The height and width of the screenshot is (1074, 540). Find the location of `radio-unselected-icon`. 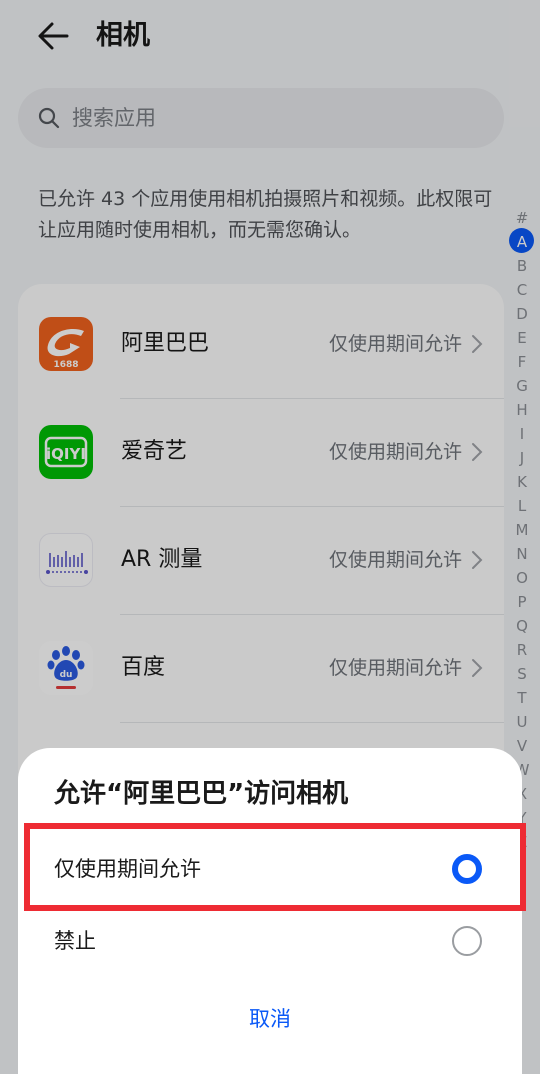

radio-unselected-icon is located at coordinates (467, 941).